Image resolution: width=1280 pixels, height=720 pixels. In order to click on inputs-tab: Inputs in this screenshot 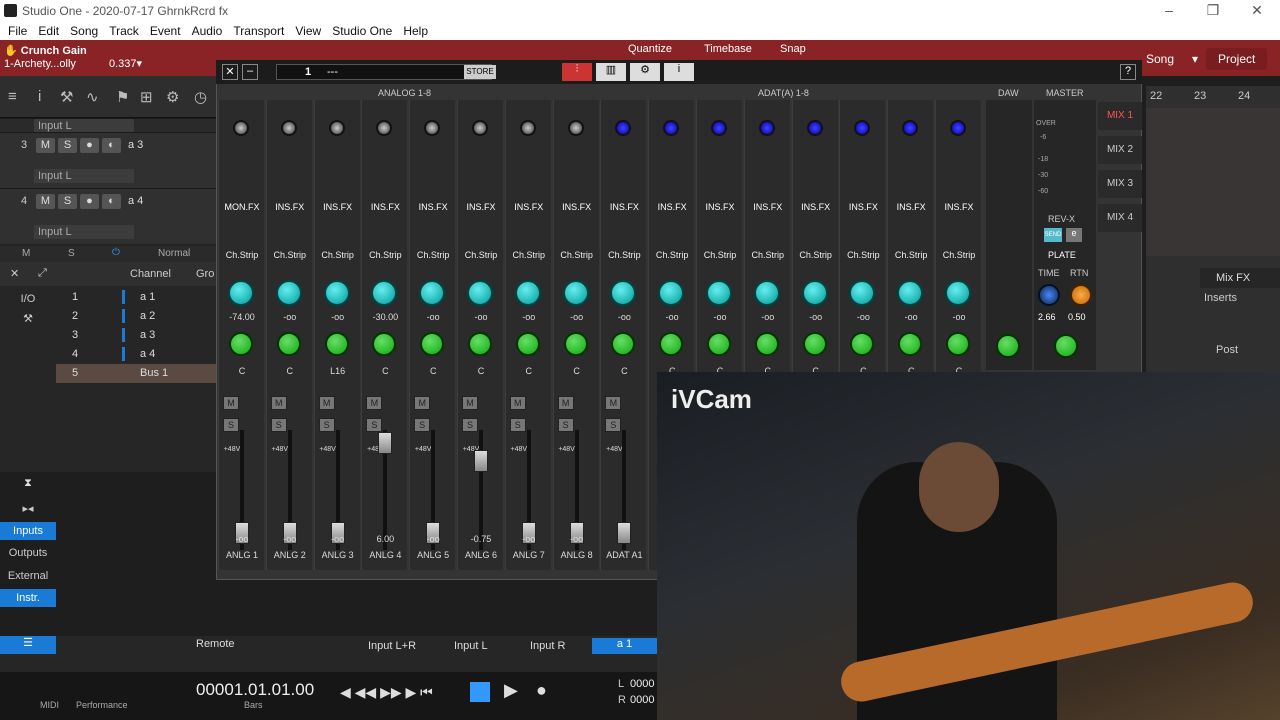, I will do `click(28, 531)`.